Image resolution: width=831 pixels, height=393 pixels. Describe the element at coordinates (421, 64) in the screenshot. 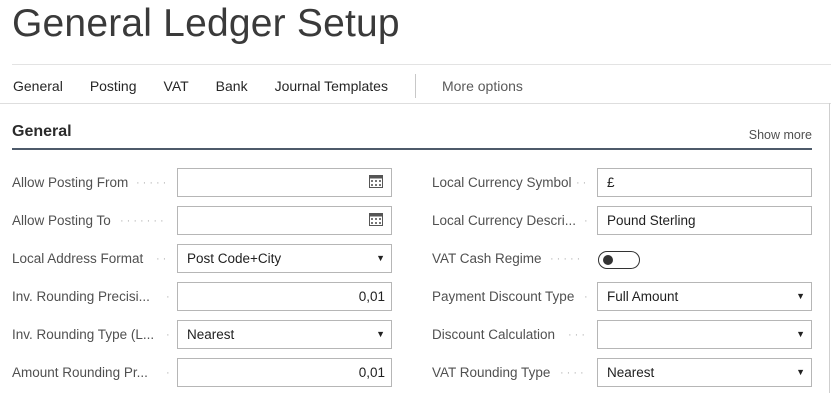

I see `title-divider` at that location.